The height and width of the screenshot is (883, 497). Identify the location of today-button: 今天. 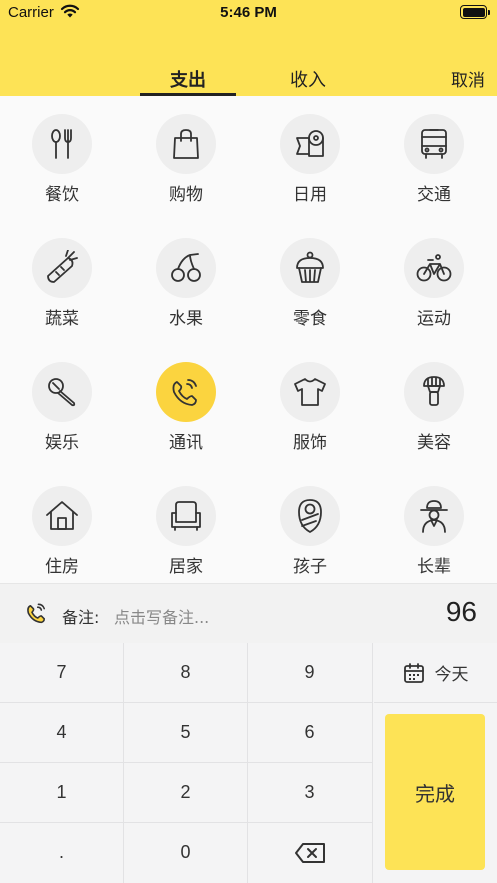
(435, 672).